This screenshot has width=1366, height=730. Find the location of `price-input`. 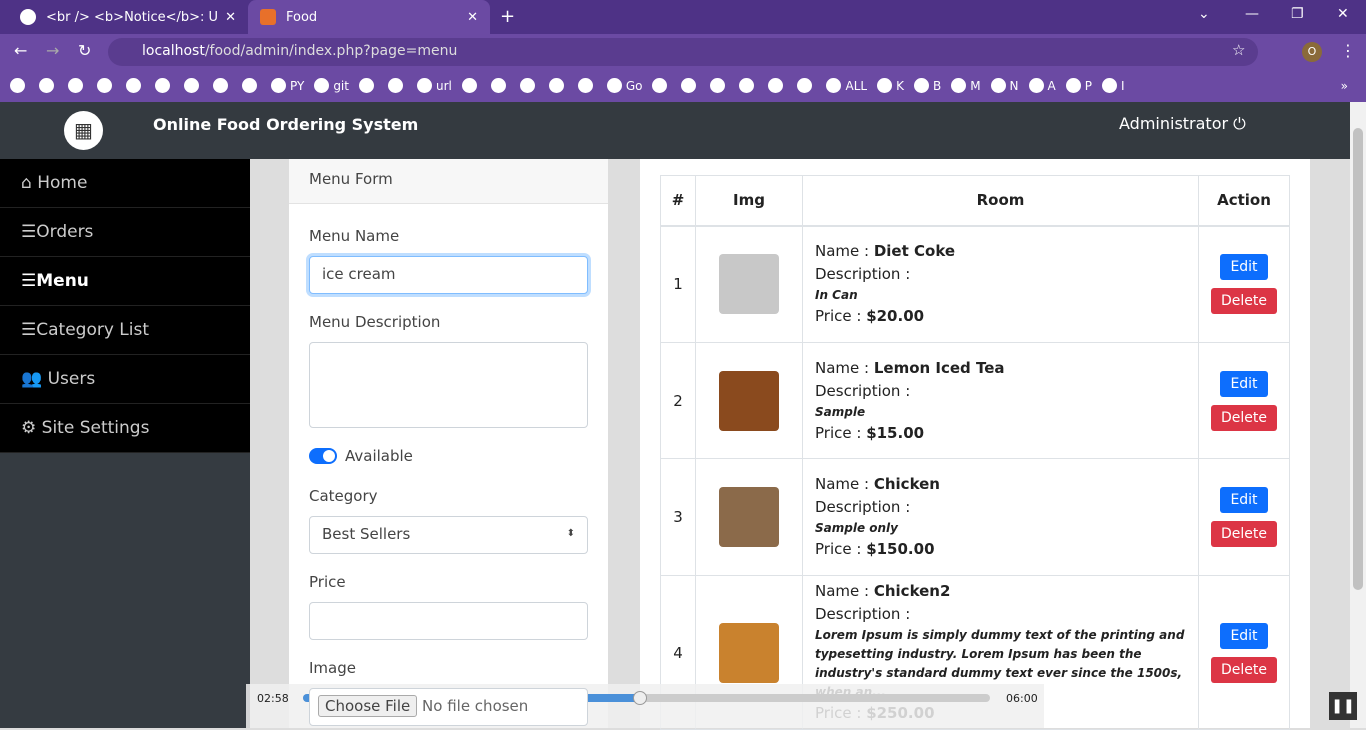

price-input is located at coordinates (448, 621).